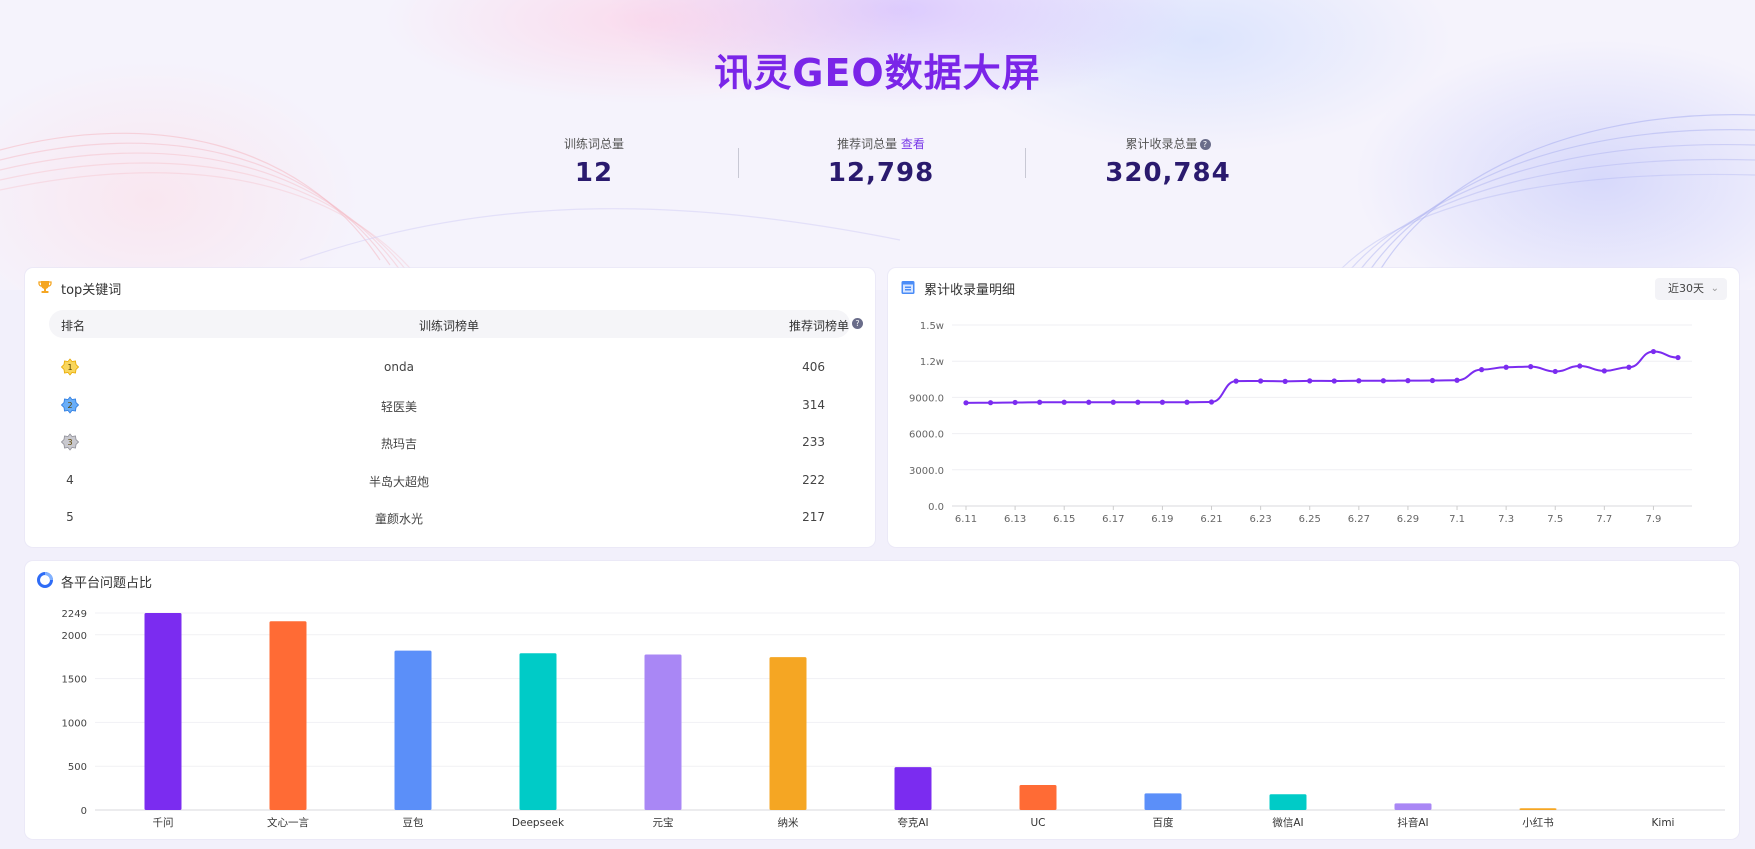 The height and width of the screenshot is (849, 1755). What do you see at coordinates (1164, 822) in the screenshot?
I see `x-tick-label: 百度` at bounding box center [1164, 822].